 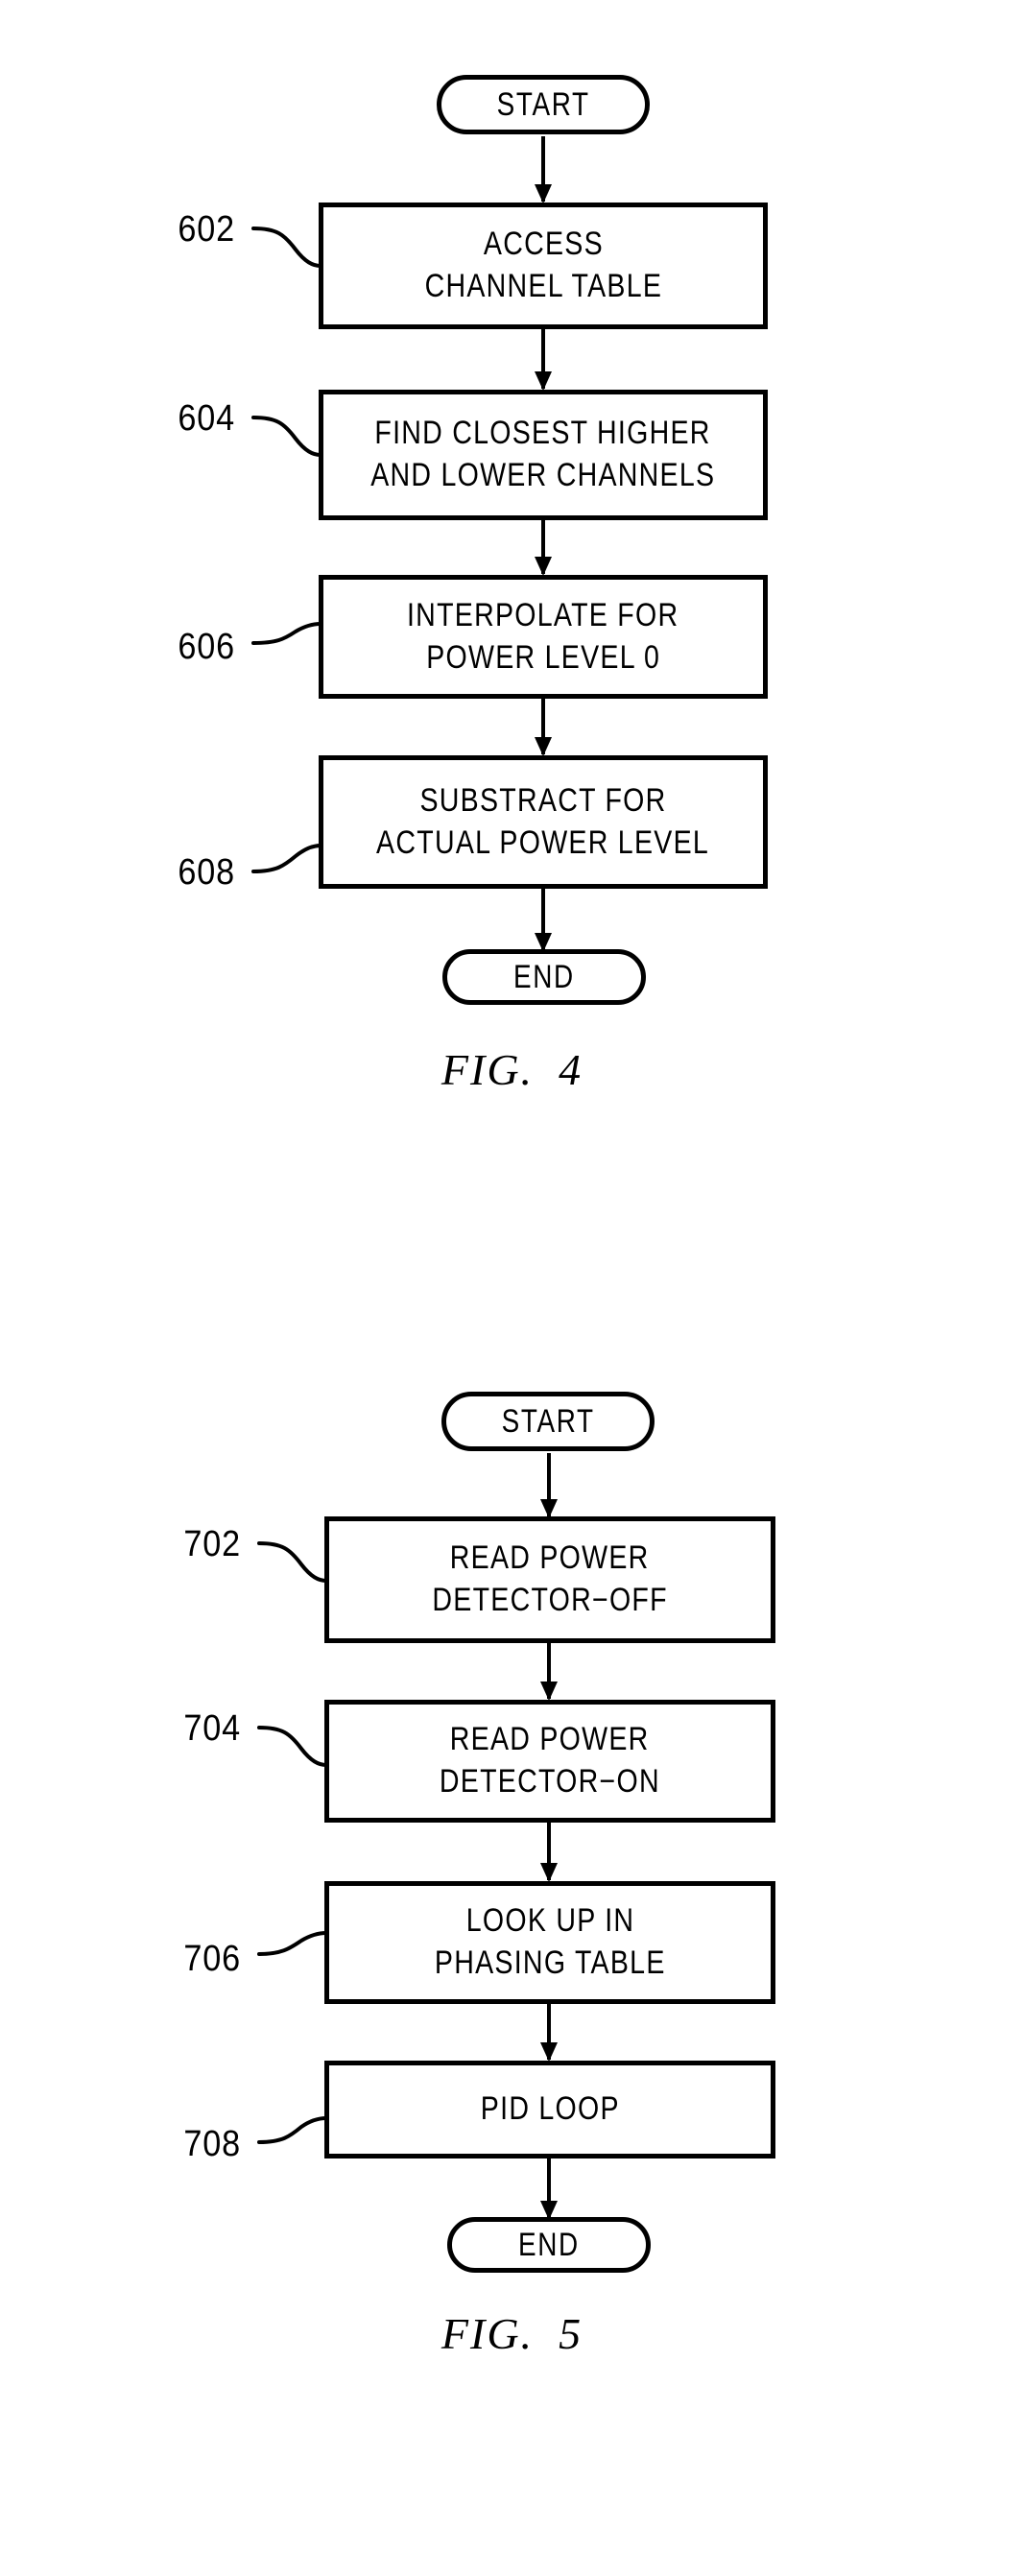 I want to click on fig5-start-label: START, so click(x=548, y=1421).